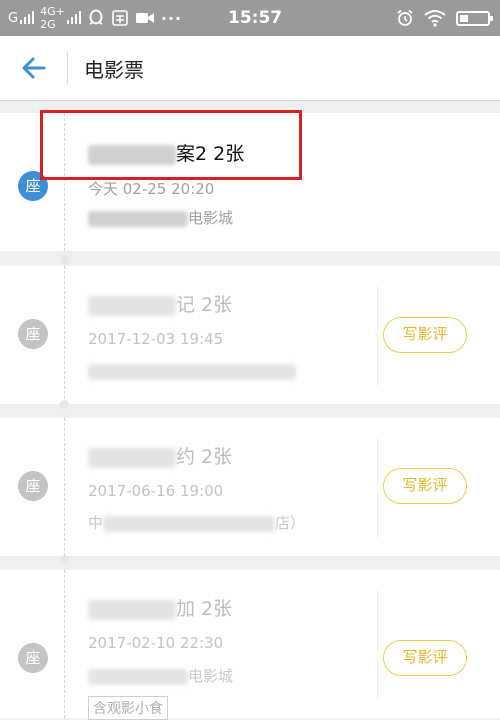  What do you see at coordinates (151, 189) in the screenshot?
I see `showtime: 今天 02-25 20:20` at bounding box center [151, 189].